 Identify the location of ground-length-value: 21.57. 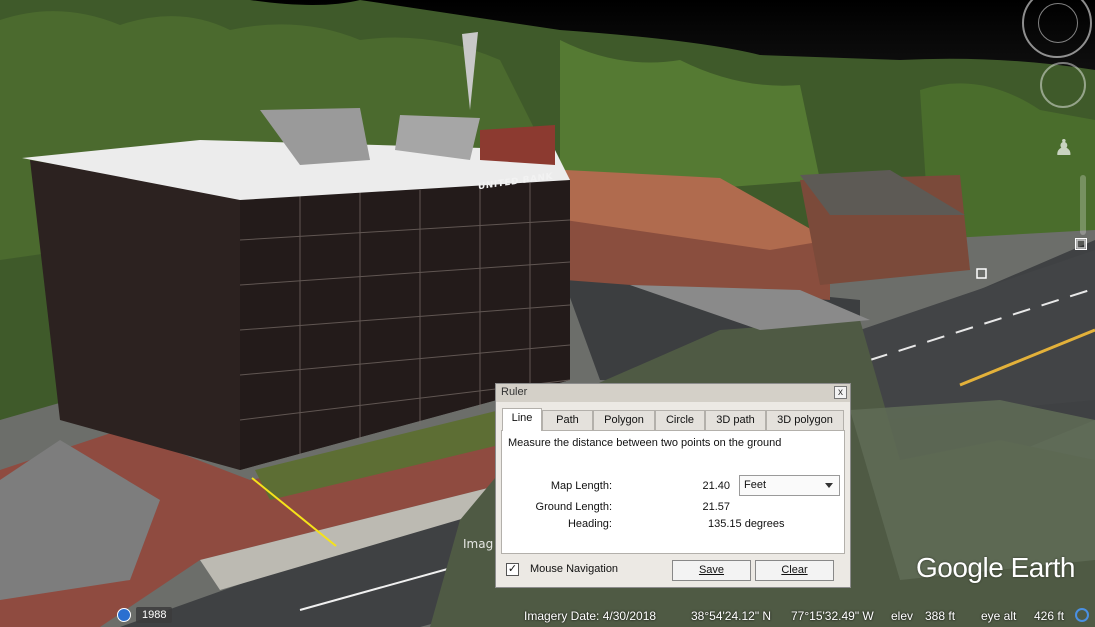
(716, 507).